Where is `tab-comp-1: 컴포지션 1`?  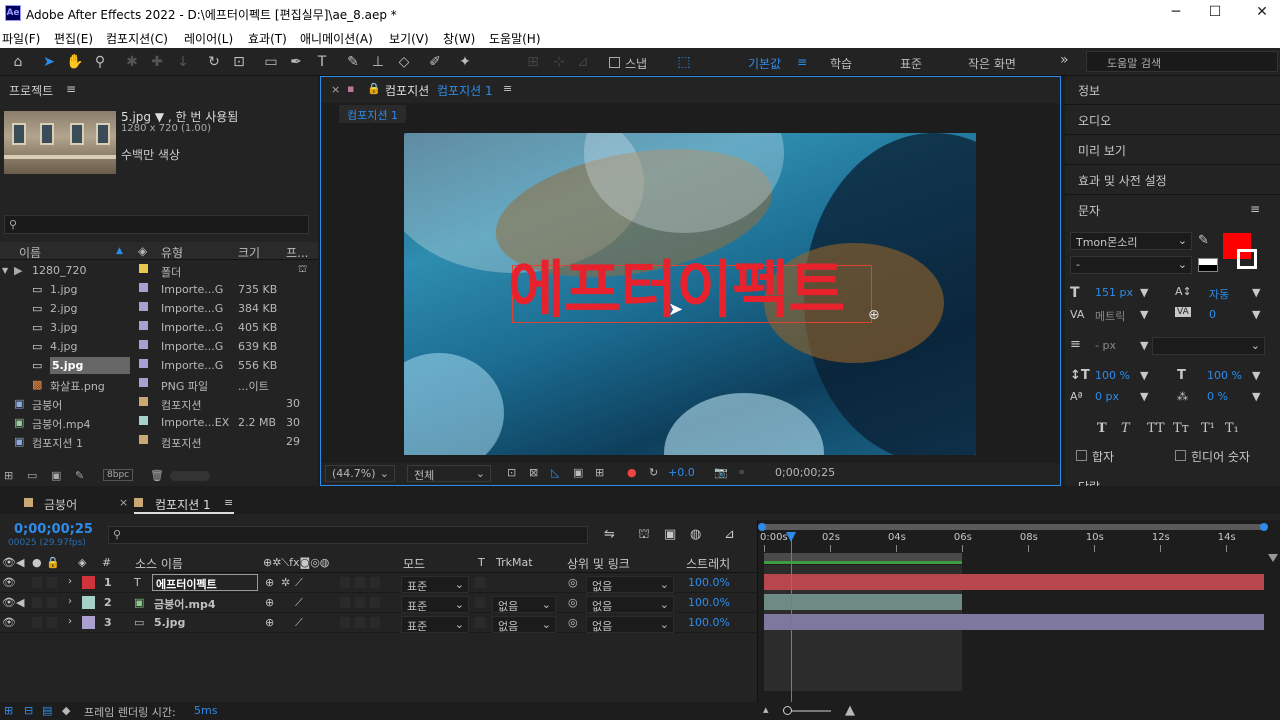 tab-comp-1: 컴포지션 1 is located at coordinates (183, 504).